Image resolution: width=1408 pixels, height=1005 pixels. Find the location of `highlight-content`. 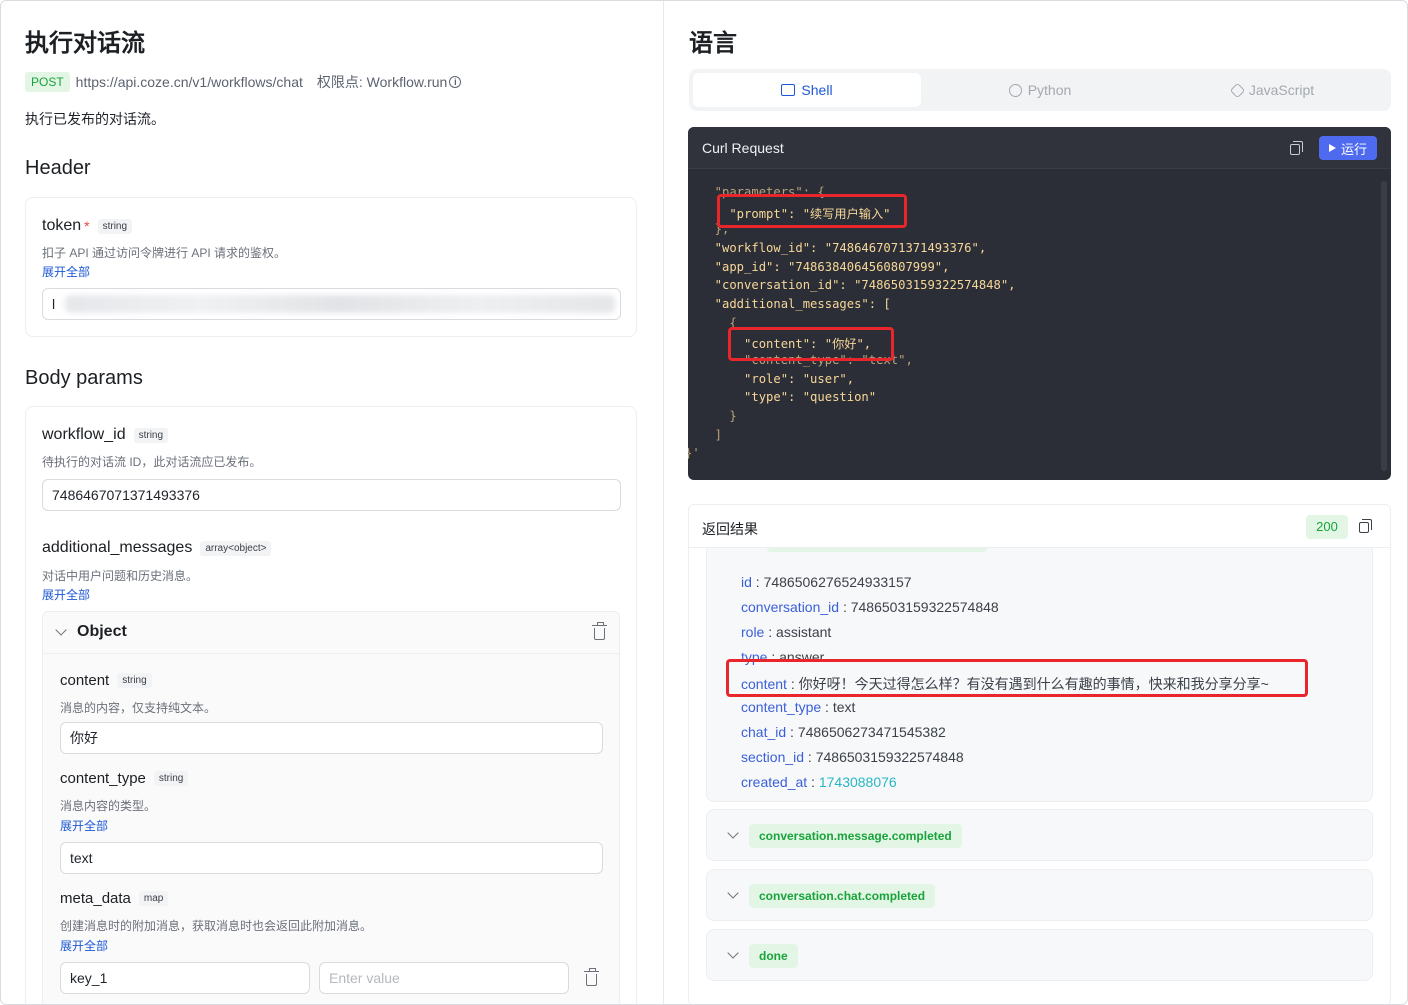

highlight-content is located at coordinates (811, 344).